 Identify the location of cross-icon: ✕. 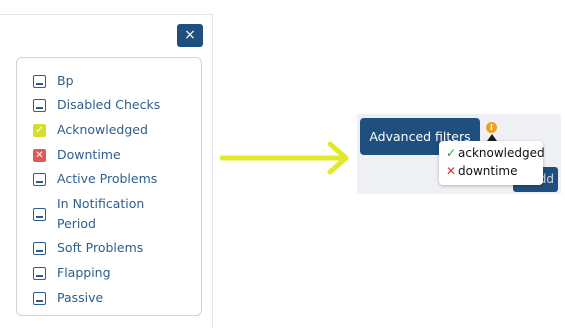
(451, 171).